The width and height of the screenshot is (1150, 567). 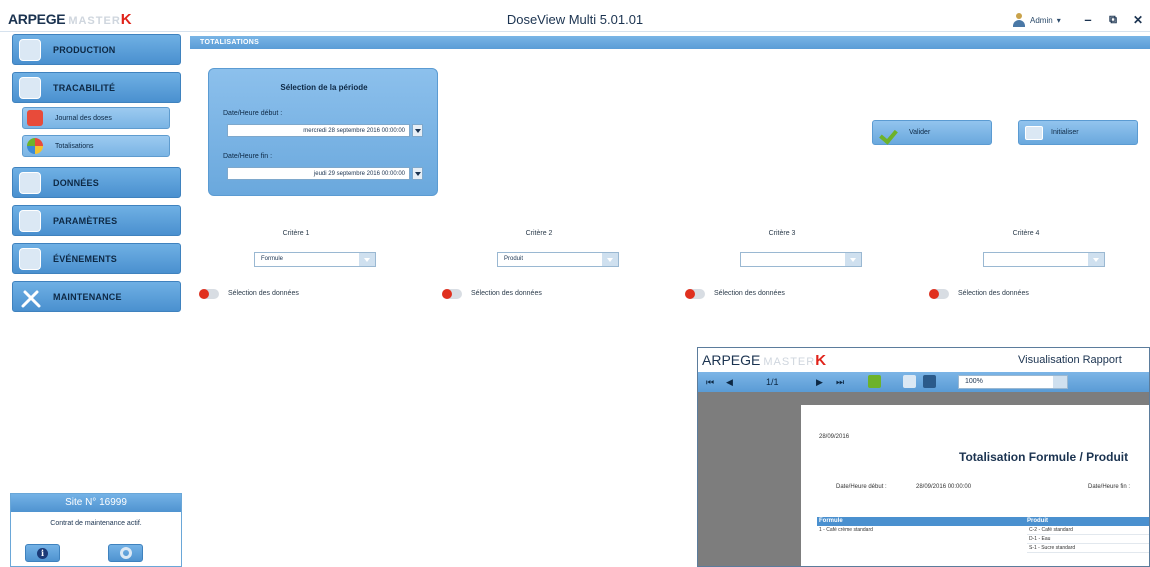 What do you see at coordinates (1013, 382) in the screenshot?
I see `zoom-select: 100%` at bounding box center [1013, 382].